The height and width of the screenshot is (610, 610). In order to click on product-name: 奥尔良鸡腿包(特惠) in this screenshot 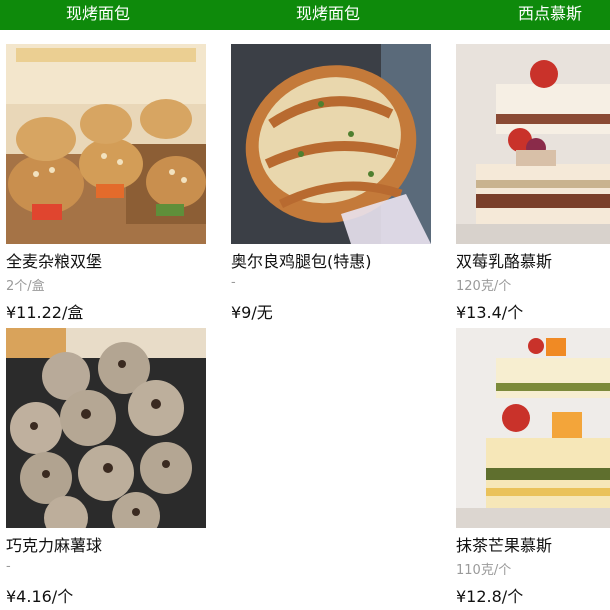, I will do `click(301, 261)`.